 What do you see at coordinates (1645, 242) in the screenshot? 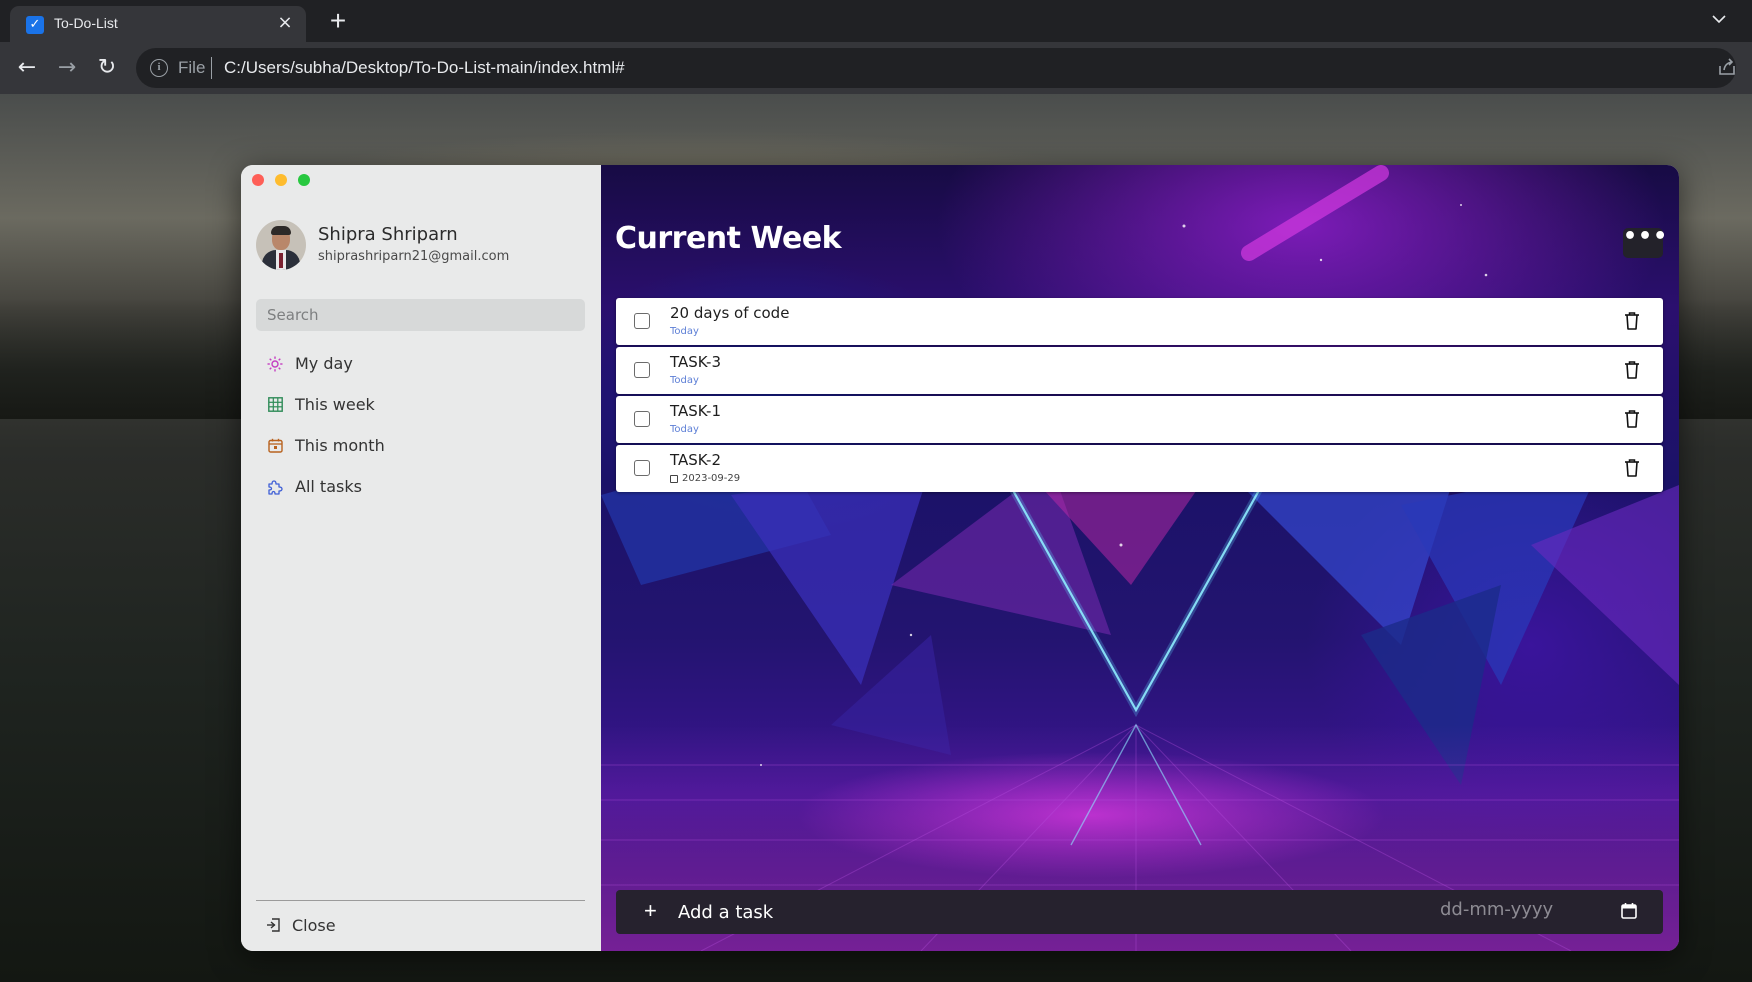
I see `more-options-button: •••` at bounding box center [1645, 242].